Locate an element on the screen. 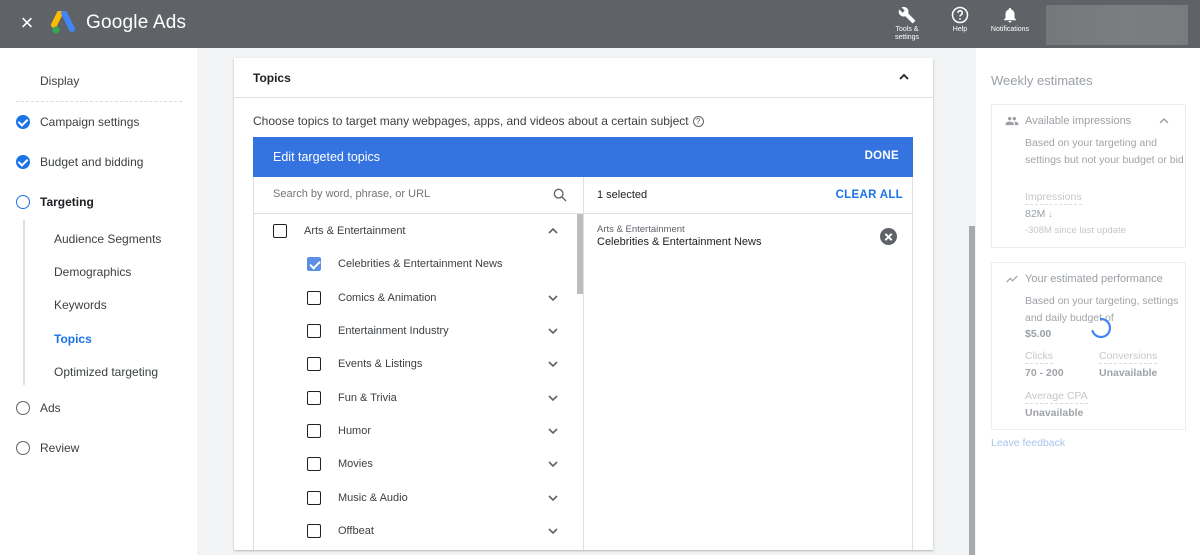  topic-row-arts-entertainment: Arts & Entertainment is located at coordinates (339, 231).